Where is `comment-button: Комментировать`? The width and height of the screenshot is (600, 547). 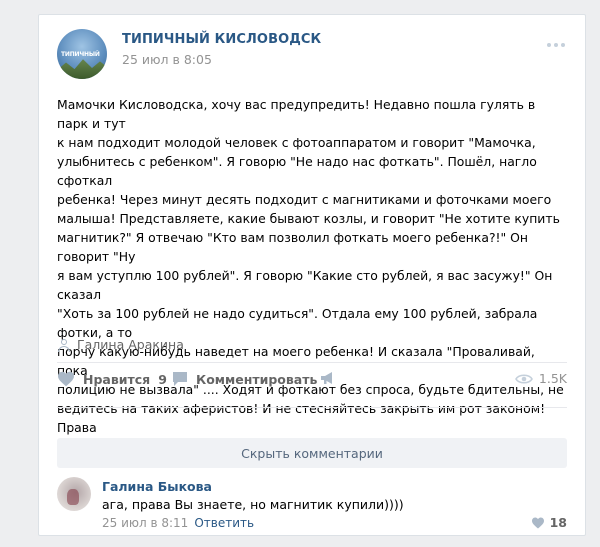 comment-button: Комментировать is located at coordinates (244, 379).